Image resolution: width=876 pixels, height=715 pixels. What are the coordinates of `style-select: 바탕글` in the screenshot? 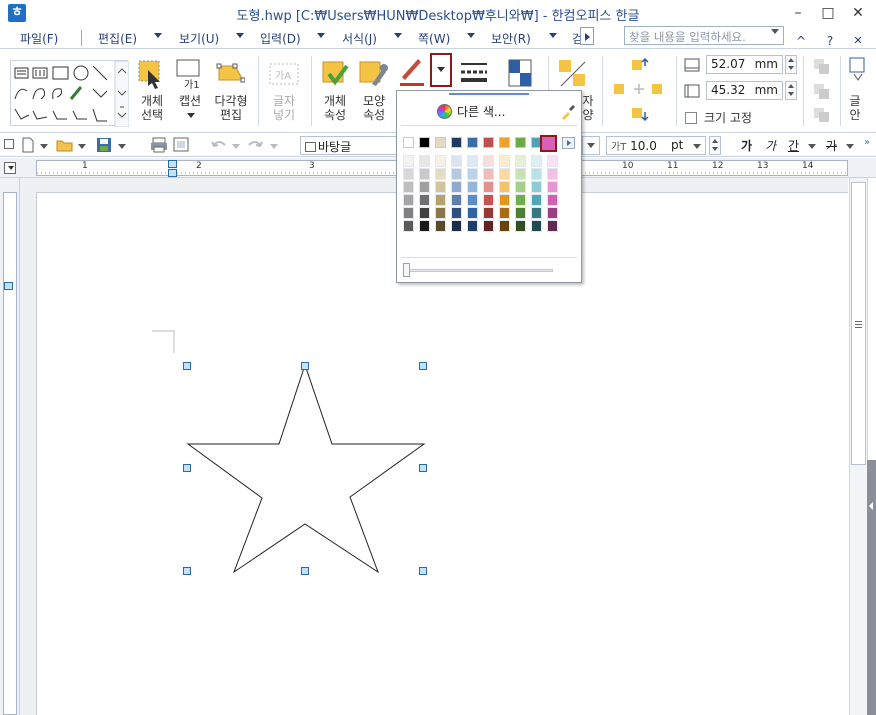 It's located at (348, 145).